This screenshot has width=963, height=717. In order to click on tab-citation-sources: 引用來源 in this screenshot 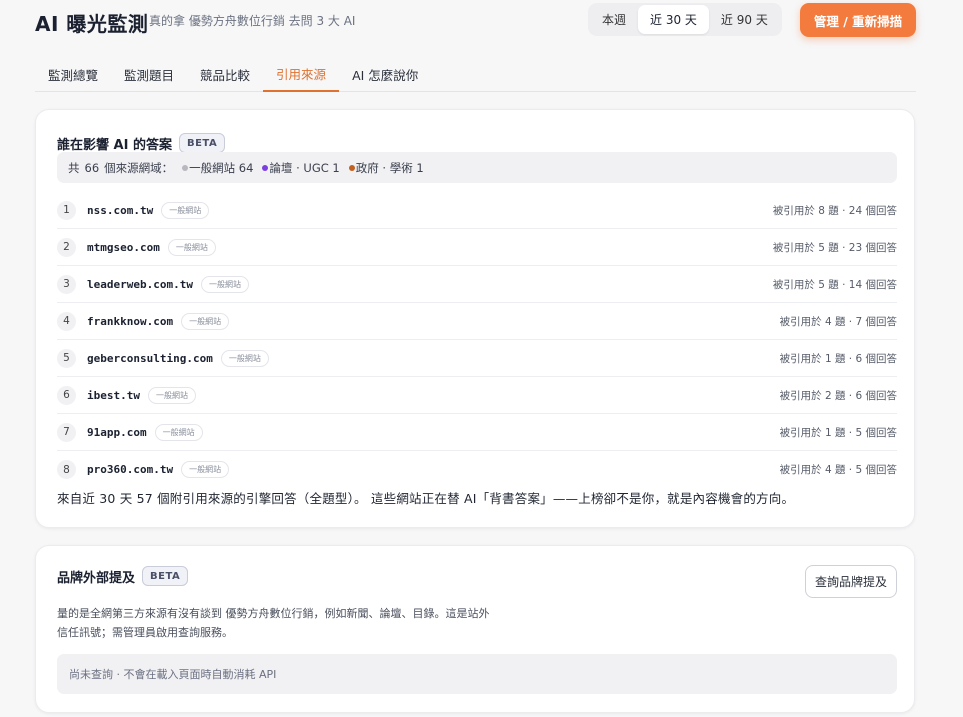, I will do `click(301, 74)`.